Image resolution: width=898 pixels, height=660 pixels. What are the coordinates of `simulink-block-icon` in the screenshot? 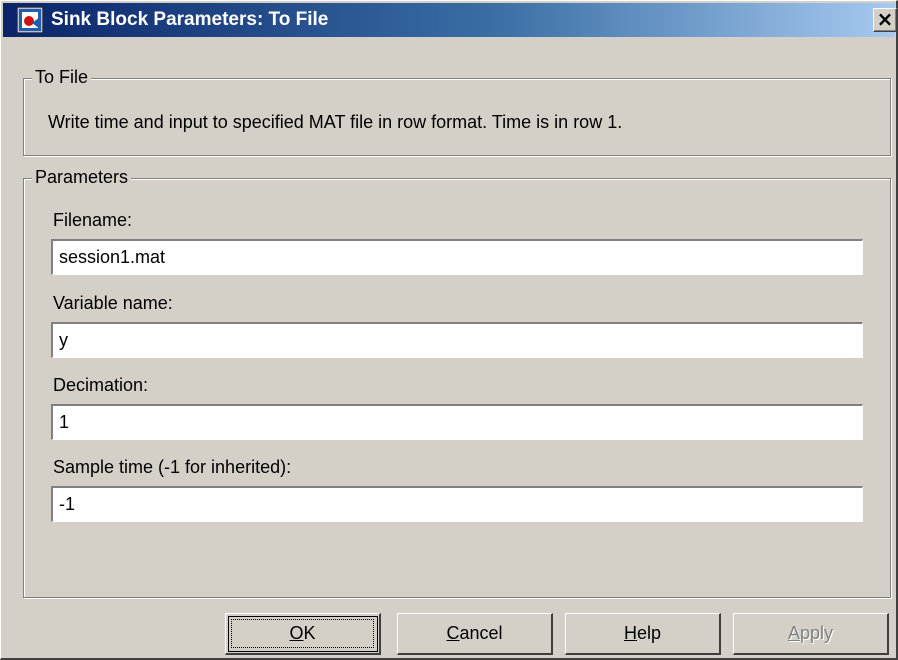 It's located at (30, 20).